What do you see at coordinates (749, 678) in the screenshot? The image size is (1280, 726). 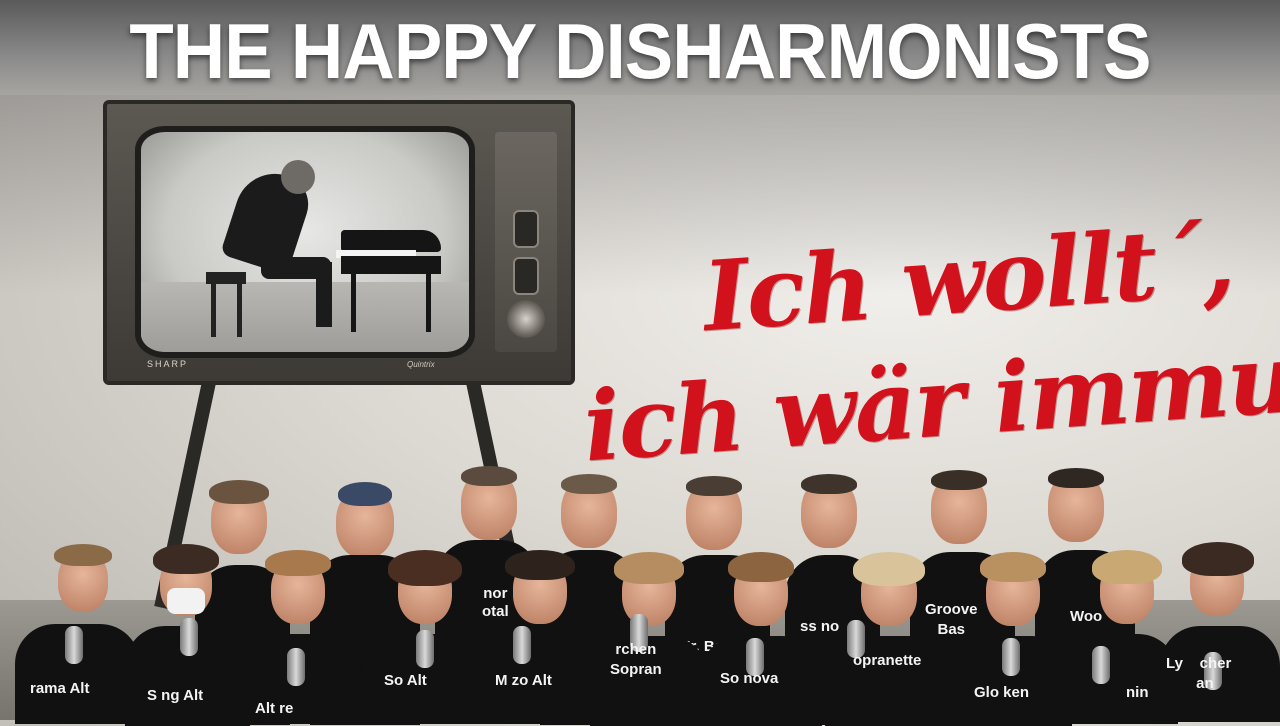 I see `singer-shirt-label: So nova` at bounding box center [749, 678].